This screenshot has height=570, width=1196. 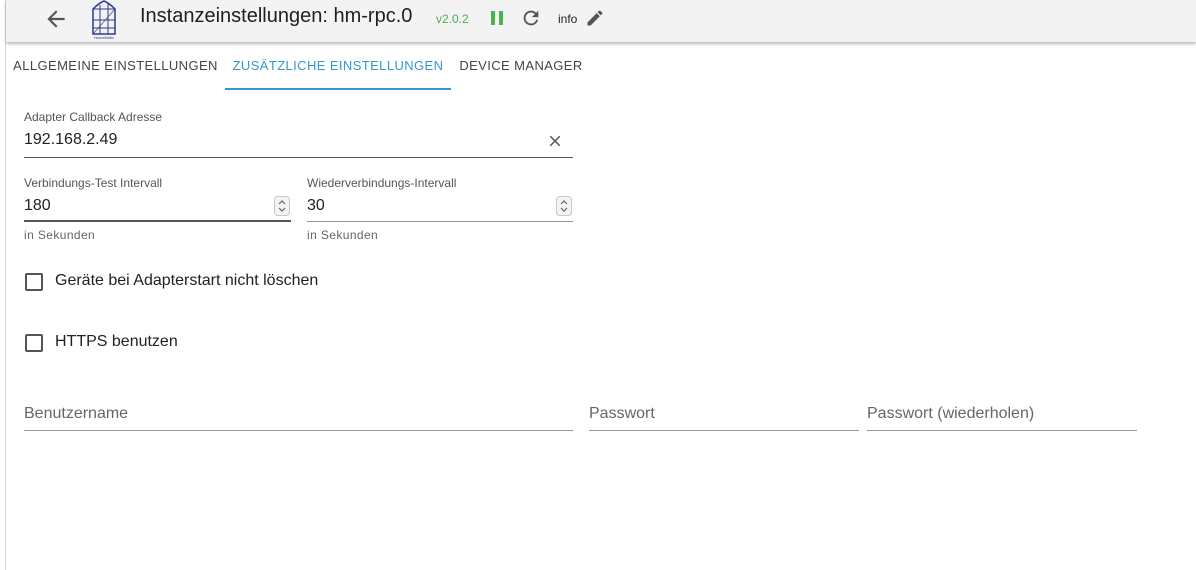 What do you see at coordinates (157, 221) in the screenshot?
I see `check-interval-underline` at bounding box center [157, 221].